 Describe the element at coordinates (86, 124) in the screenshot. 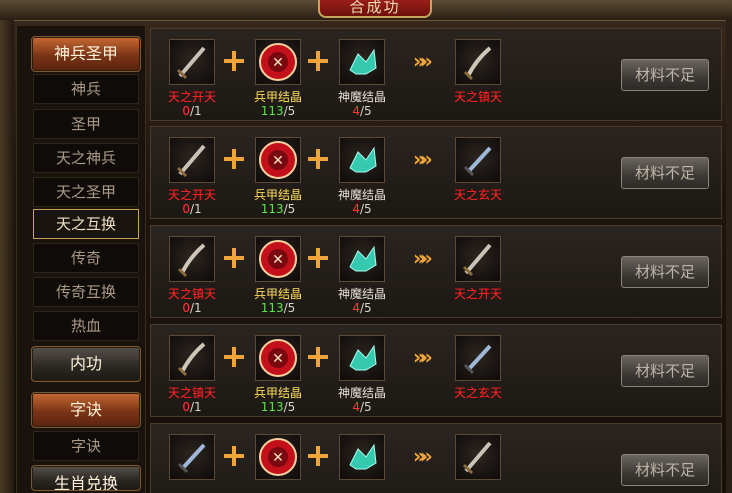

I see `sidebar-item-shengjia: 圣甲` at that location.